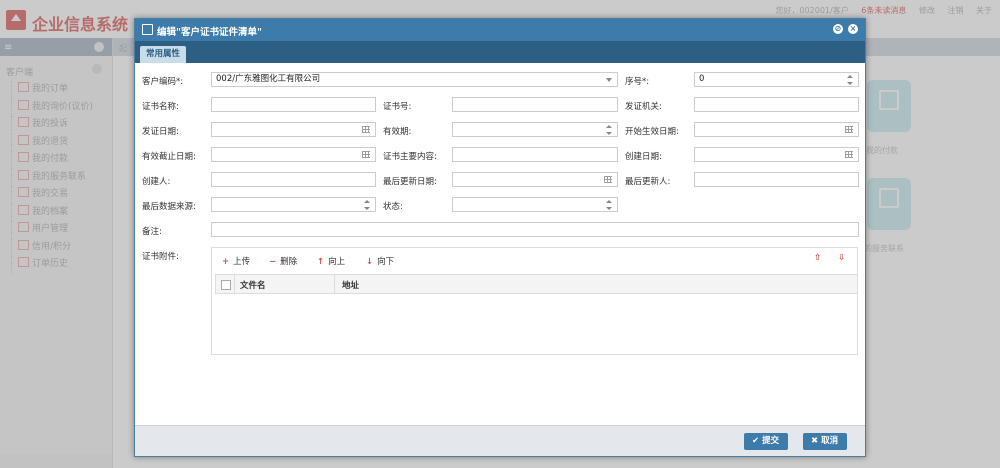  What do you see at coordinates (643, 107) in the screenshot?
I see `issuer-label: 发证机关:` at bounding box center [643, 107].